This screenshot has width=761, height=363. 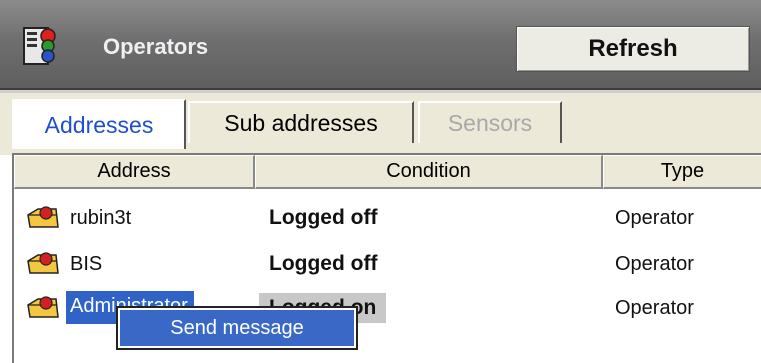 I want to click on address-cell: rubin3t, so click(x=101, y=217).